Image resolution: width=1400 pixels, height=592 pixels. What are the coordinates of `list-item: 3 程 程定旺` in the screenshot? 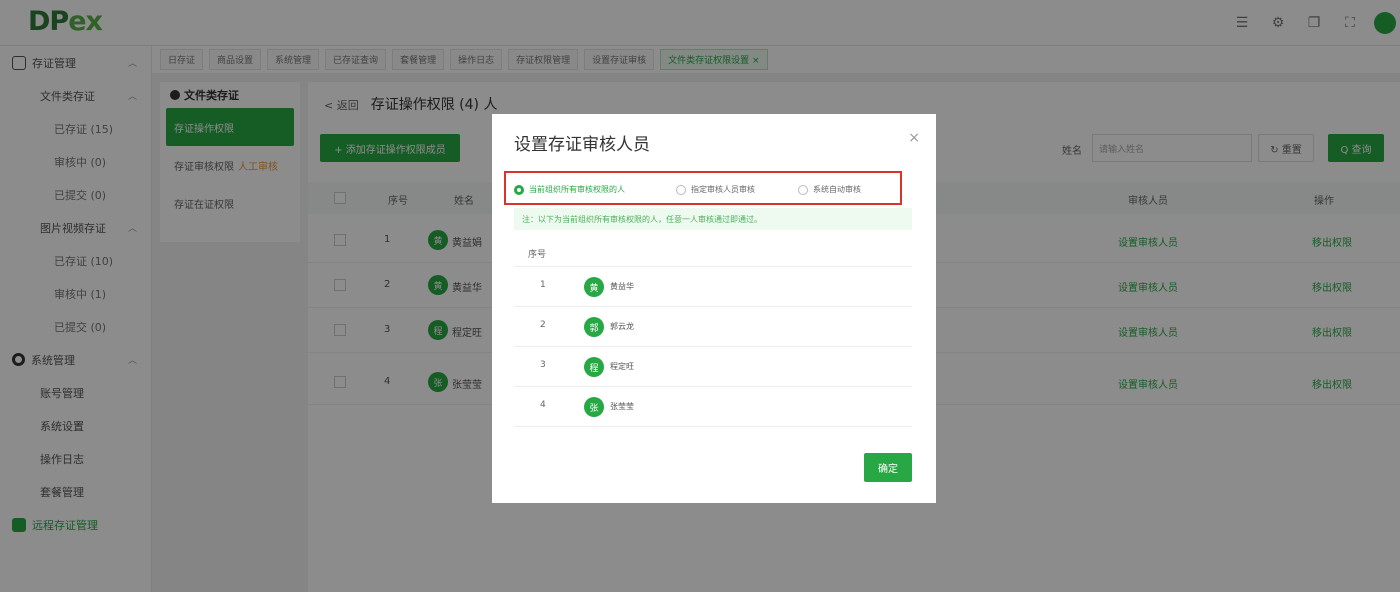 It's located at (713, 367).